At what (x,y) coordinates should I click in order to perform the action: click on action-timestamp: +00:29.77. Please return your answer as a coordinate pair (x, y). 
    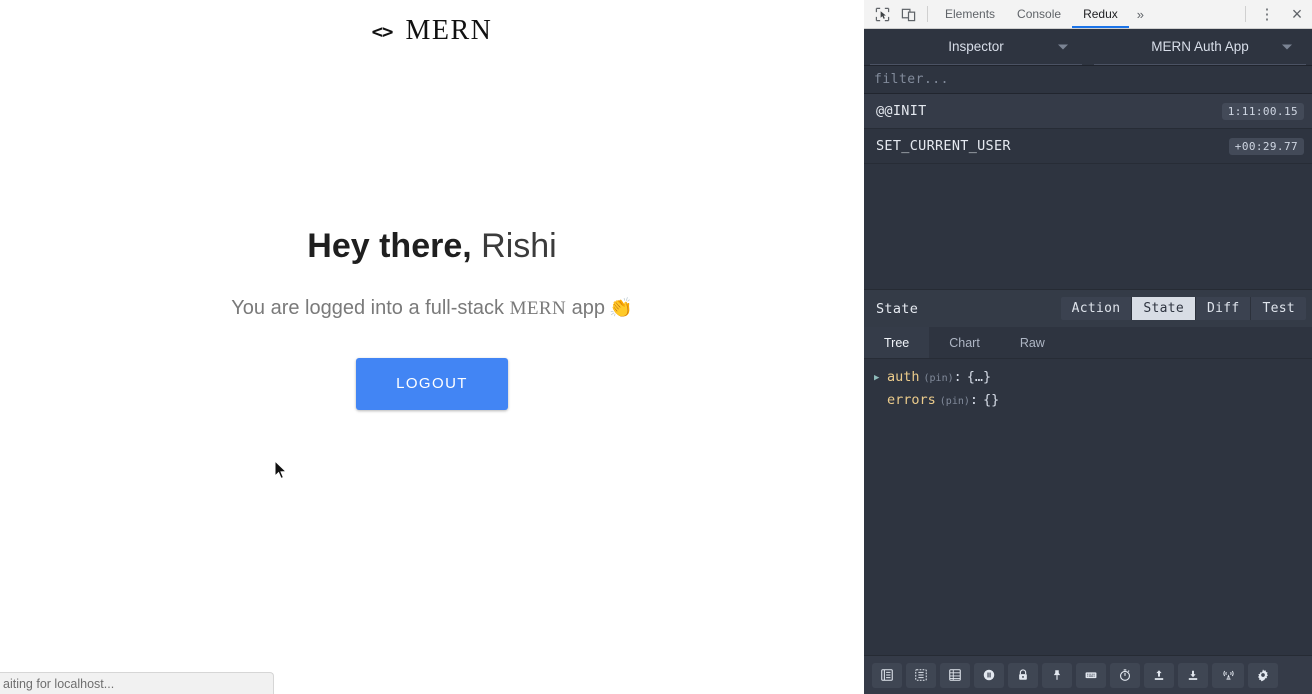
    Looking at the image, I should click on (1266, 146).